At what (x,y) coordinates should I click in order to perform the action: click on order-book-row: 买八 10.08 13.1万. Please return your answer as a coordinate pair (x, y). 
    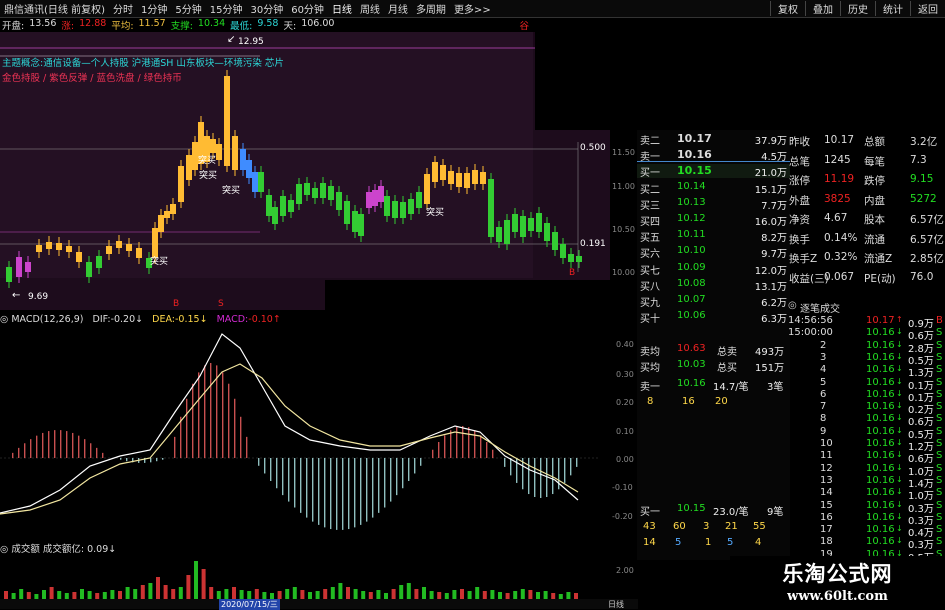
    Looking at the image, I should click on (713, 285).